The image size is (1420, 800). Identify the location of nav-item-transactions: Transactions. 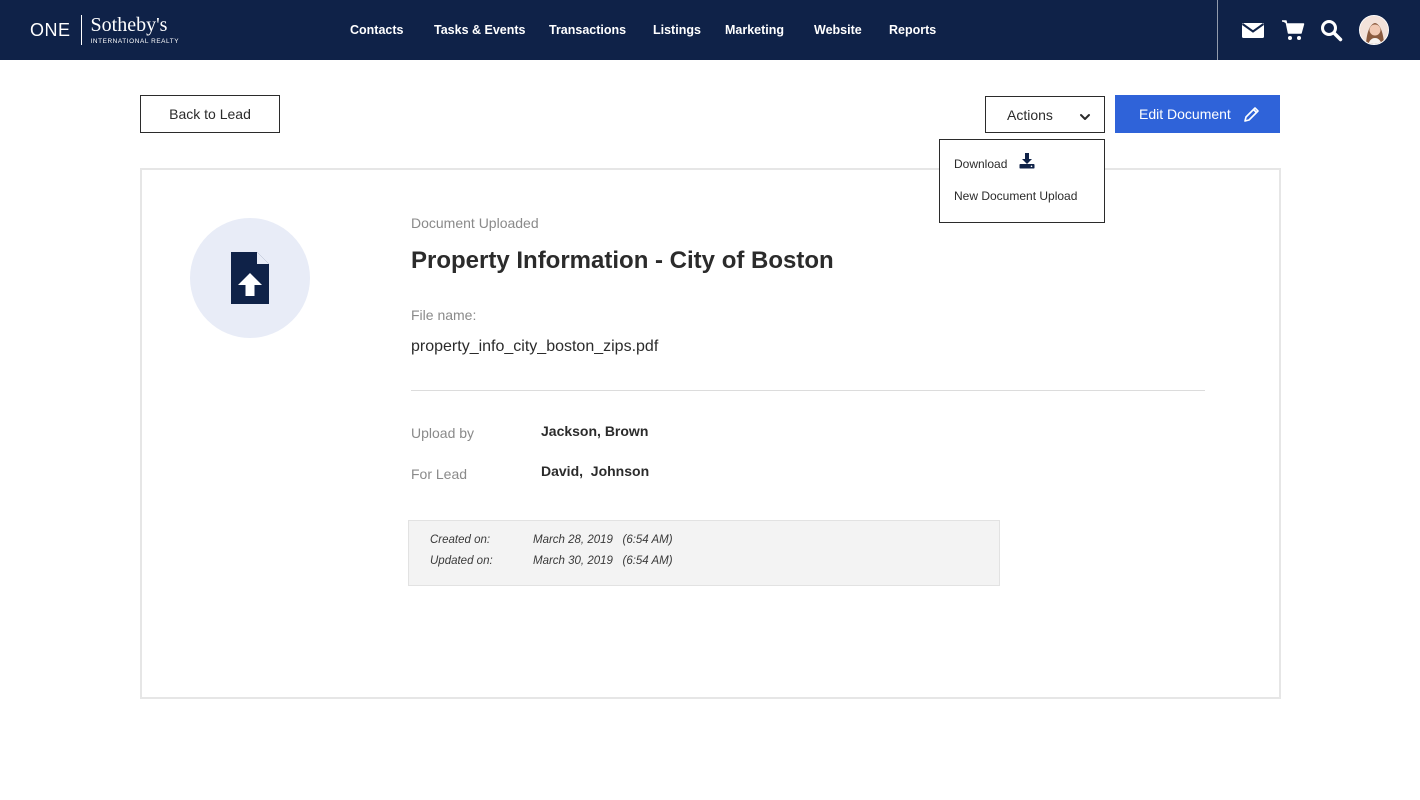
(587, 30).